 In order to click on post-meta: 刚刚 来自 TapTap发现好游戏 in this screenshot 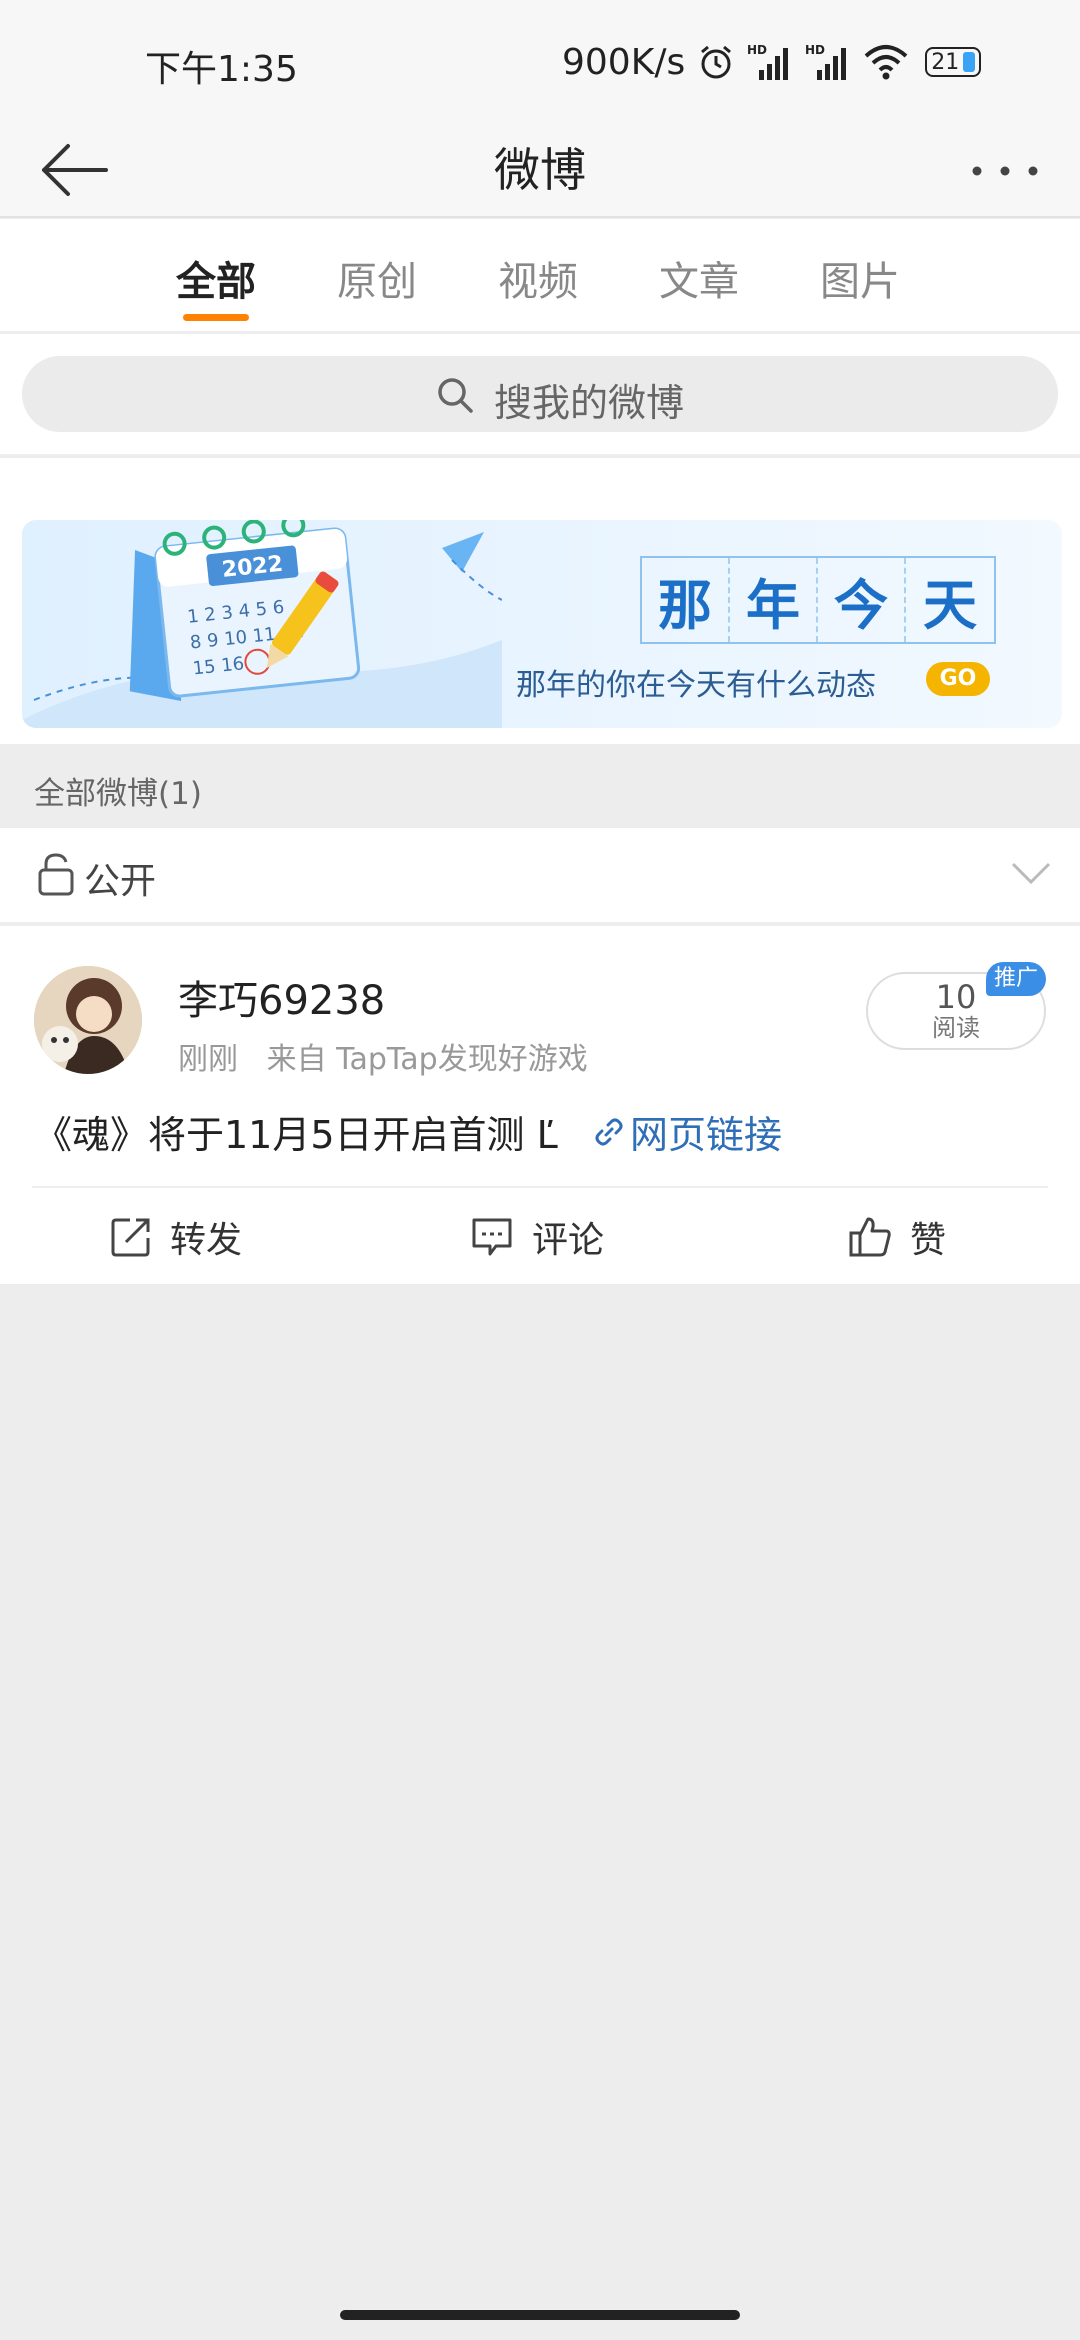, I will do `click(383, 1056)`.